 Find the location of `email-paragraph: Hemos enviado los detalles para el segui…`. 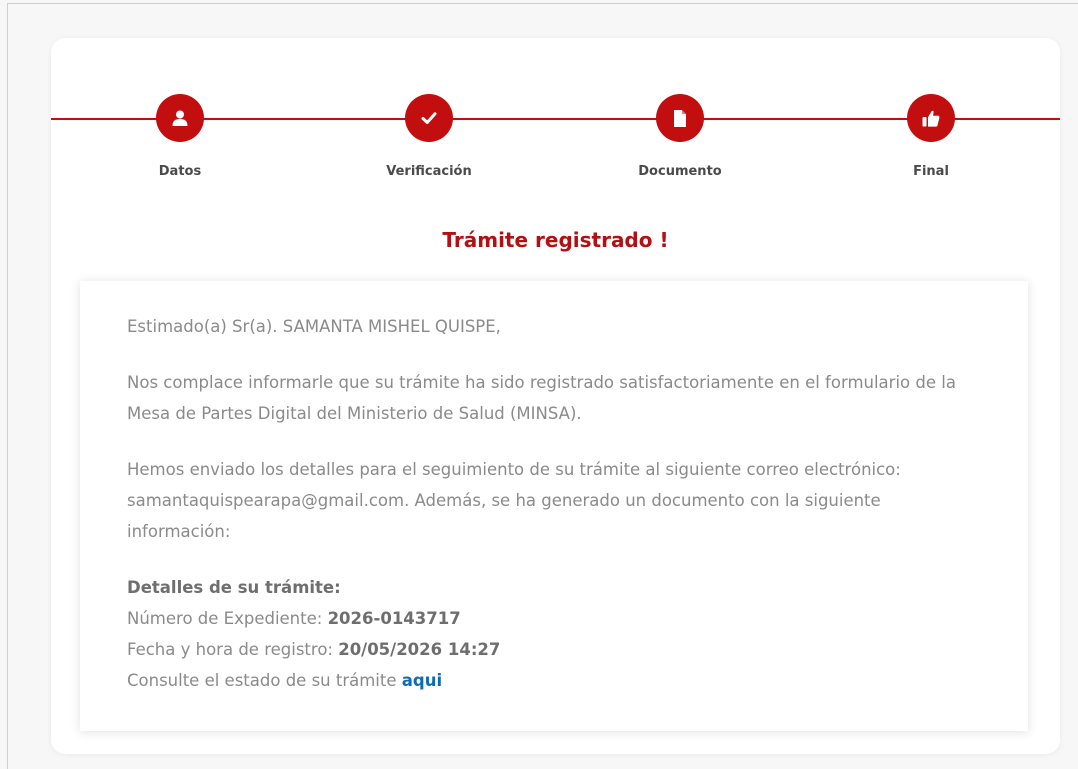

email-paragraph: Hemos enviado los detalles para el segui… is located at coordinates (514, 500).